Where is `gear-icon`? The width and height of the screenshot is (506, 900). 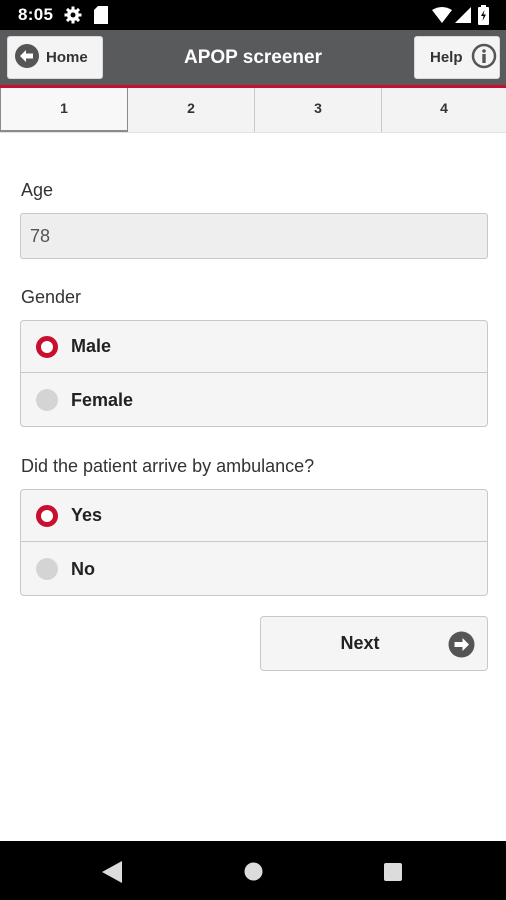
gear-icon is located at coordinates (73, 17).